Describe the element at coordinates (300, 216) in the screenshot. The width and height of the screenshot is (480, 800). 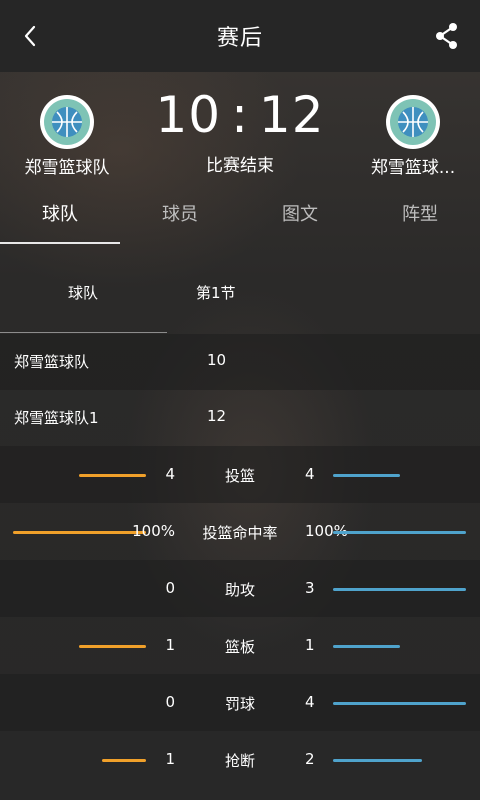
I see `tab-live-text: 图文` at that location.